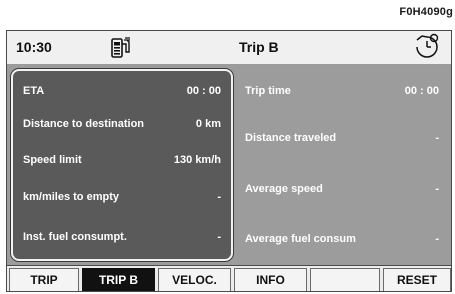  Describe the element at coordinates (121, 48) in the screenshot. I see `fuel-pump-icon` at that location.